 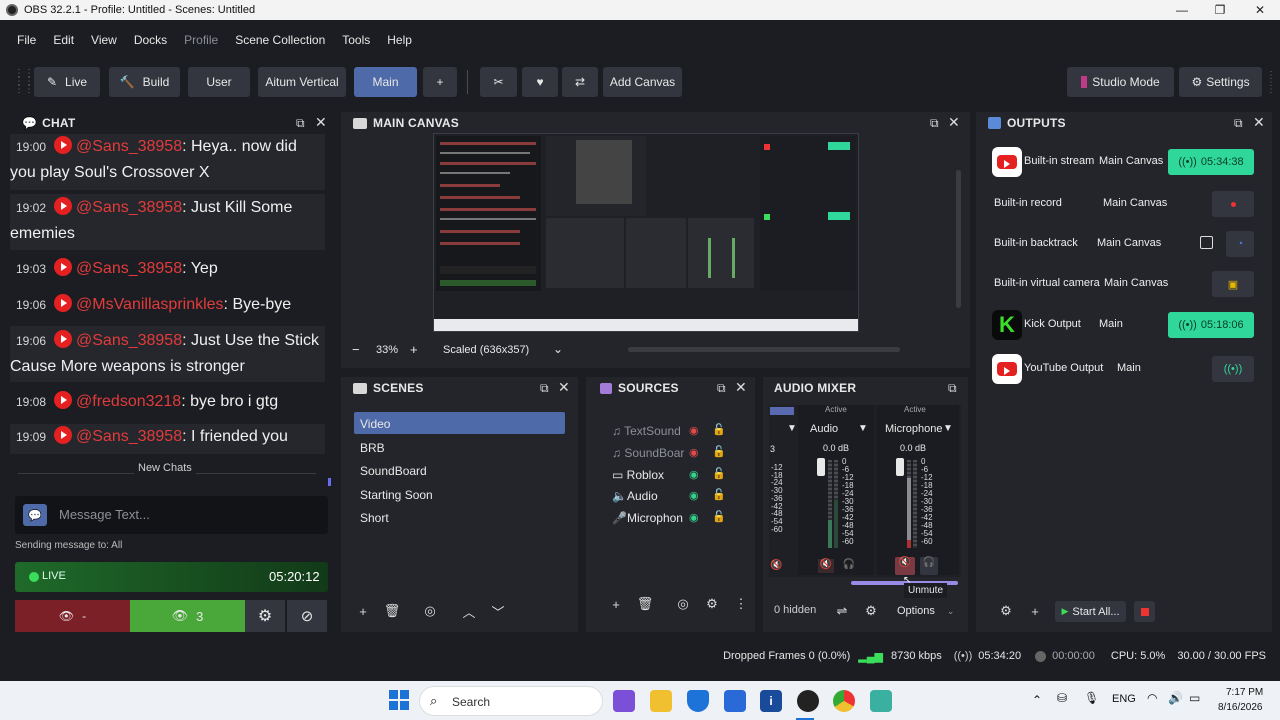 What do you see at coordinates (792, 428) in the screenshot?
I see `partial-channel-dropdown-icon: ▼` at bounding box center [792, 428].